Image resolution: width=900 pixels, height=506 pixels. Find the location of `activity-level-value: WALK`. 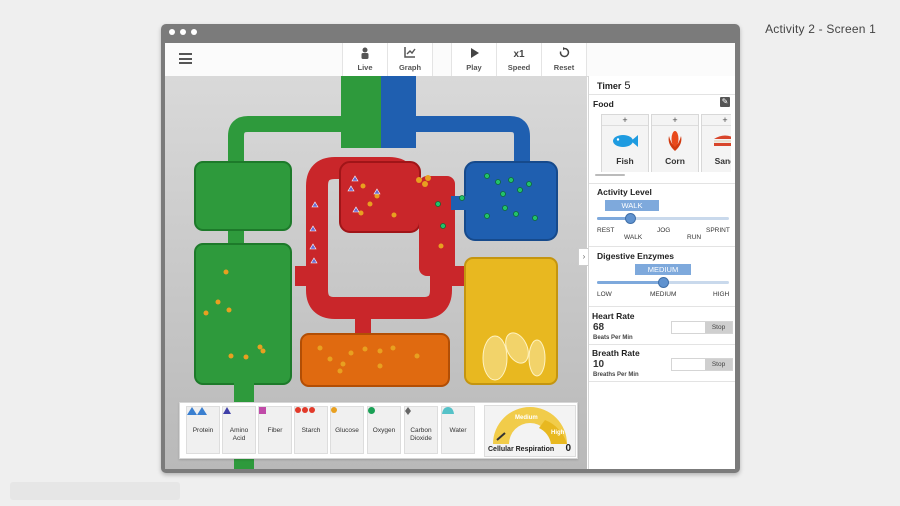

activity-level-value: WALK is located at coordinates (632, 205).